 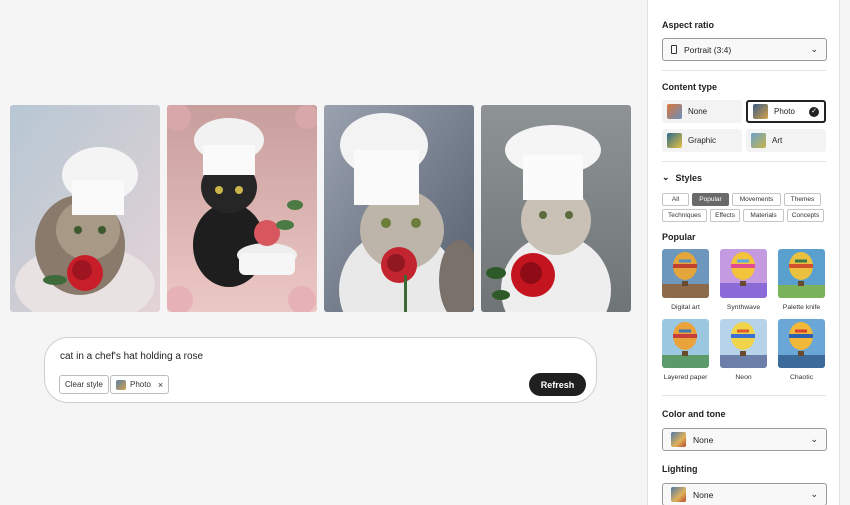 What do you see at coordinates (160, 385) in the screenshot?
I see `remove-chip-icon: ×` at bounding box center [160, 385].